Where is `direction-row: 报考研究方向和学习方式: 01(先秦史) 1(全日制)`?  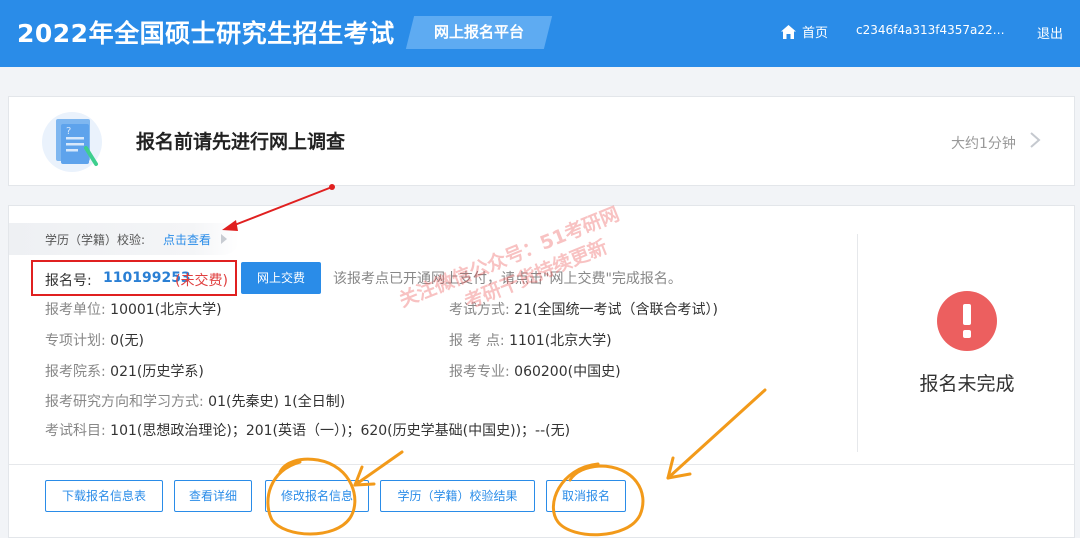 direction-row: 报考研究方向和学习方式: 01(先秦史) 1(全日制) is located at coordinates (195, 401).